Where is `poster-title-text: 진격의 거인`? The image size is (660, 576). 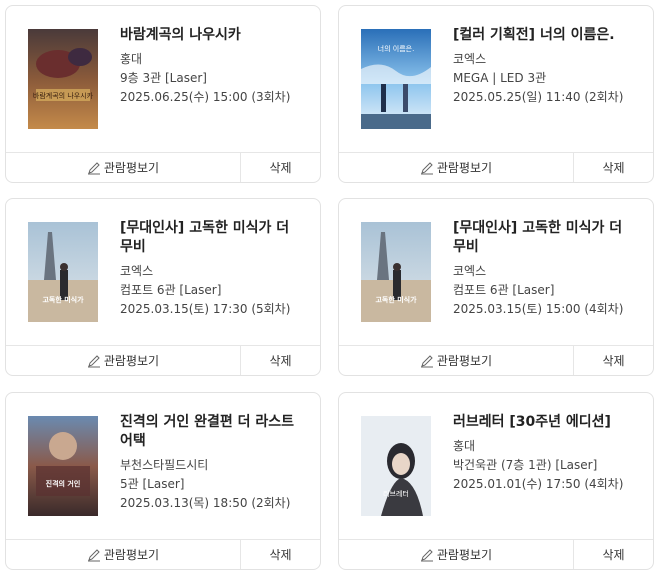
poster-title-text: 진격의 거인 is located at coordinates (63, 483).